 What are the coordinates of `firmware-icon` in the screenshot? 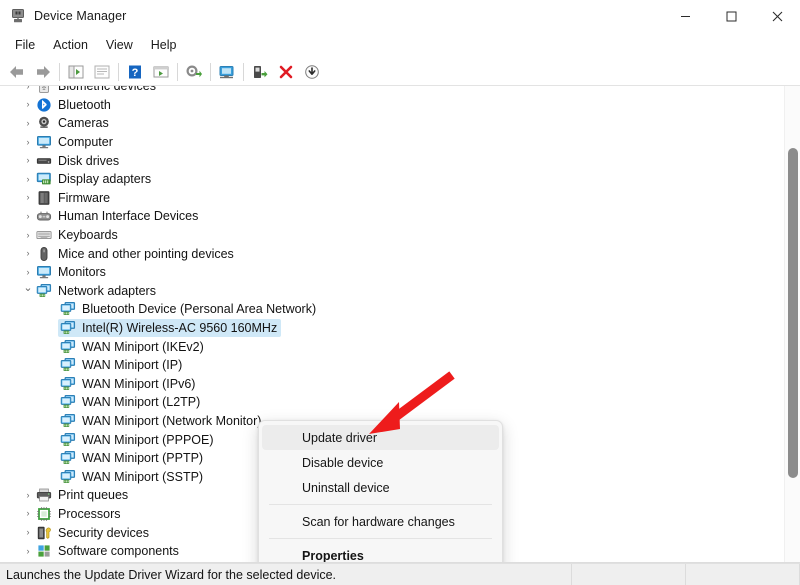 It's located at (44, 198).